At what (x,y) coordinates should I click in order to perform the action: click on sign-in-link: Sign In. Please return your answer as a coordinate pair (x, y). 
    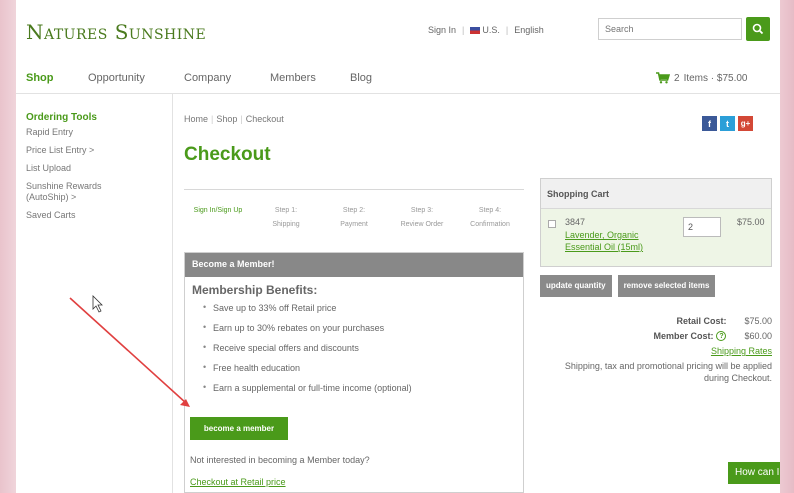
    Looking at the image, I should click on (442, 30).